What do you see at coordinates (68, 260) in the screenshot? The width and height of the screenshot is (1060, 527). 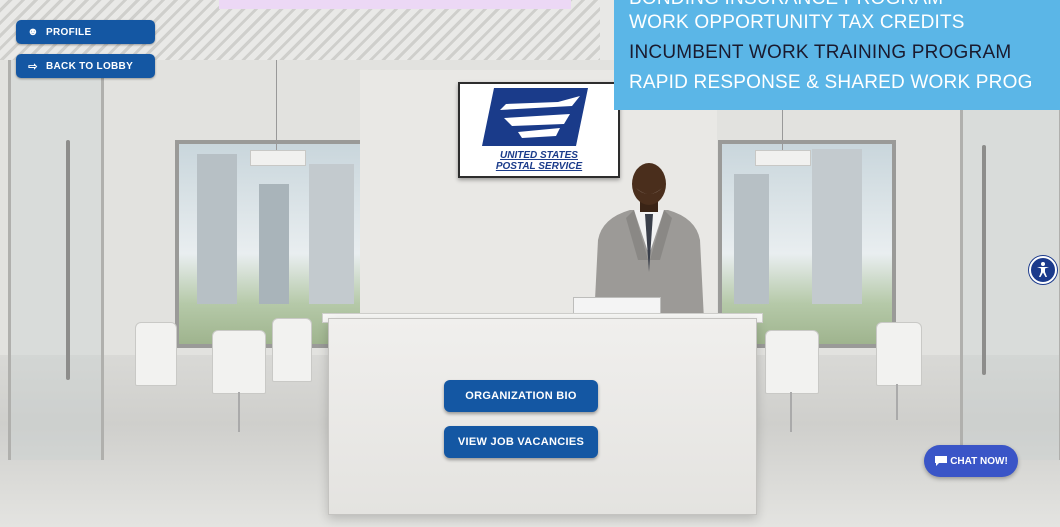 I see `door-handle-left` at bounding box center [68, 260].